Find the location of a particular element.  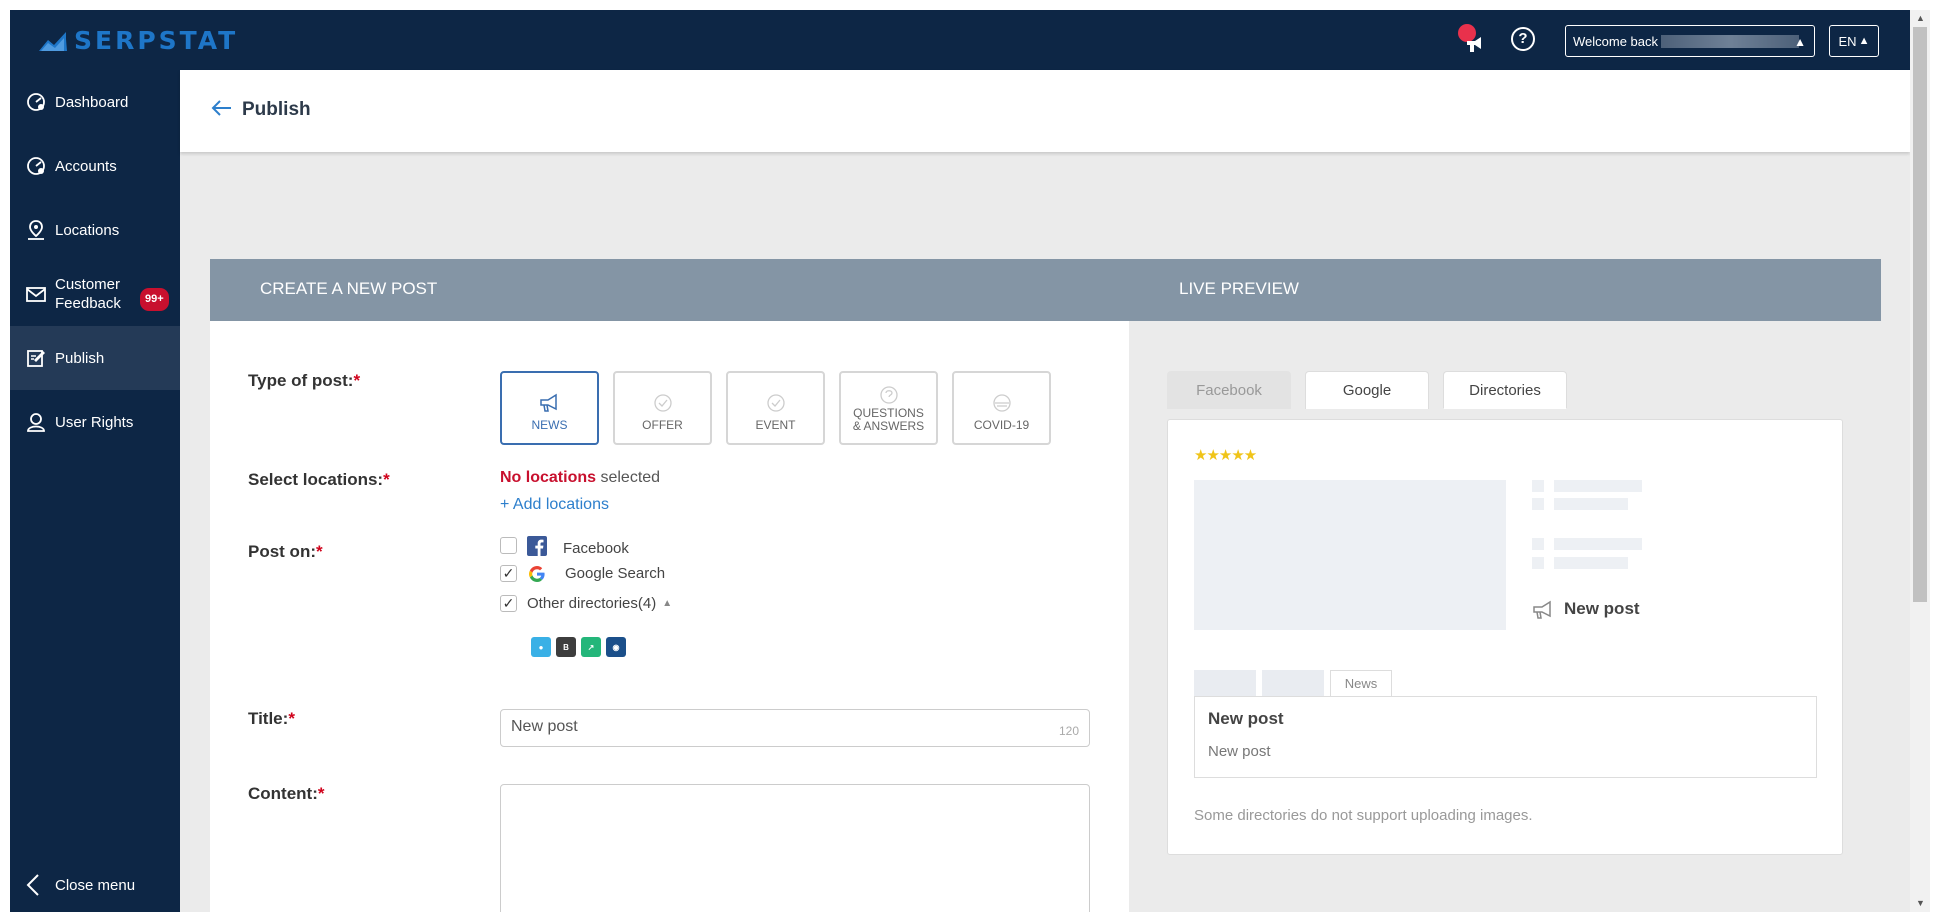

no-locations-text: No locations is located at coordinates (548, 477).